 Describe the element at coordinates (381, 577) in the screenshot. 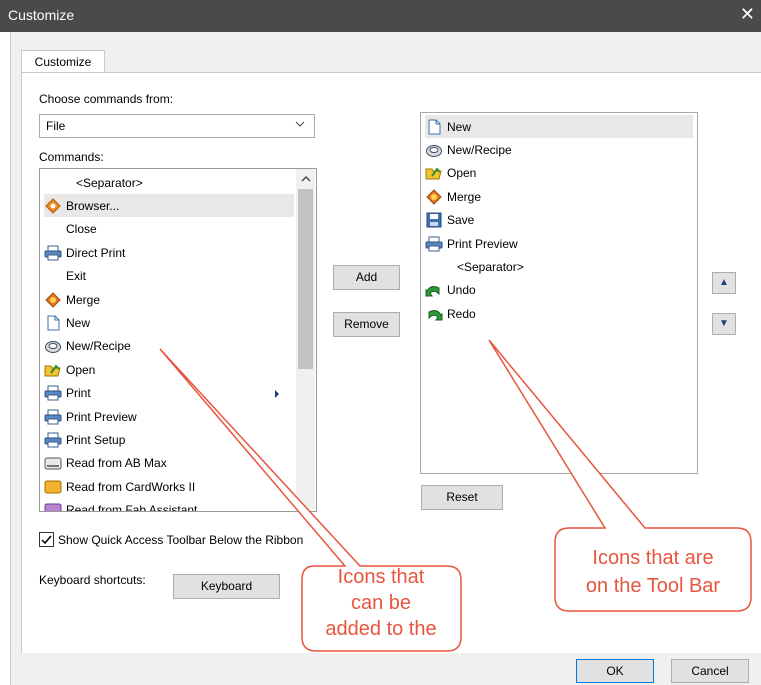

I see `left-callout-line1: Icons that` at that location.